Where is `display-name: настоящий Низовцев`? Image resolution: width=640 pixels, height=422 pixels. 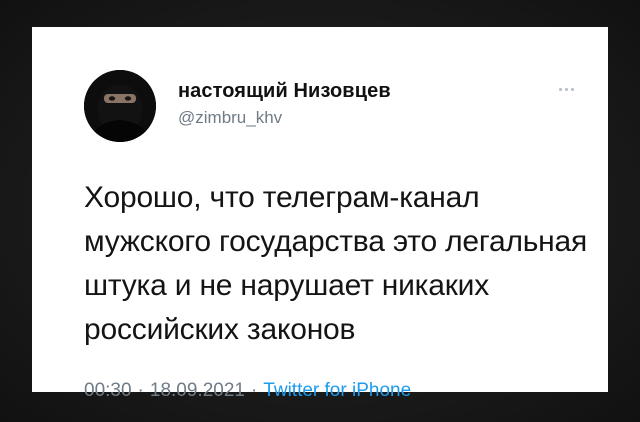
display-name: настоящий Низовцев is located at coordinates (284, 91).